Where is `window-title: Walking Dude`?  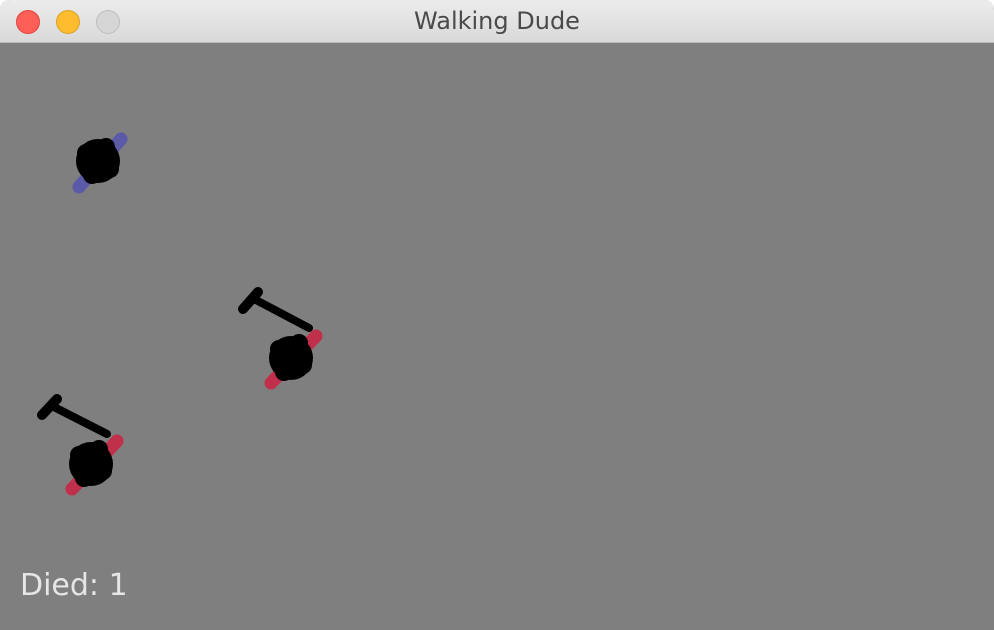 window-title: Walking Dude is located at coordinates (497, 21).